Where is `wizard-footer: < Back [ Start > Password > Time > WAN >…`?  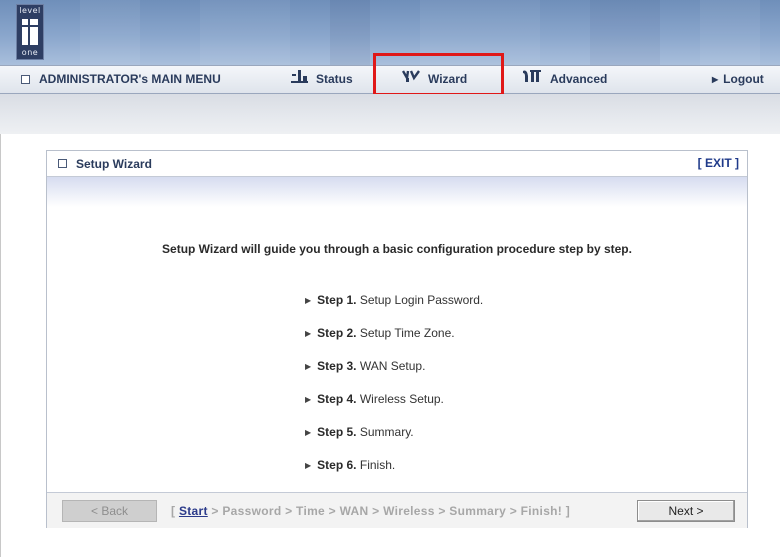 wizard-footer: < Back [ Start > Password > Time > WAN >… is located at coordinates (397, 510).